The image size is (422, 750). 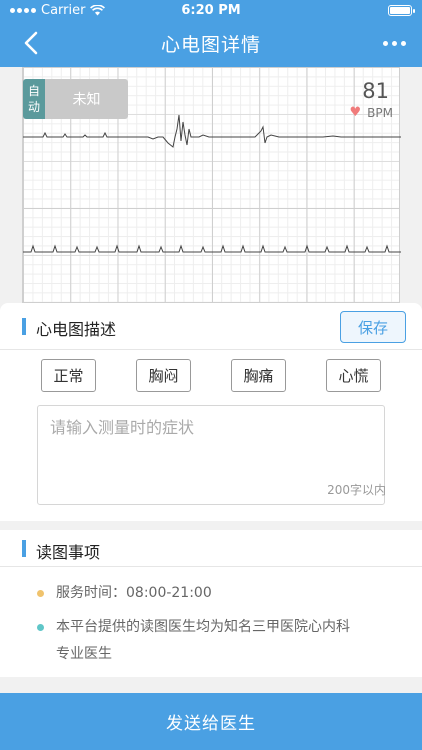 I want to click on tag-normal: 正常, so click(x=68, y=375).